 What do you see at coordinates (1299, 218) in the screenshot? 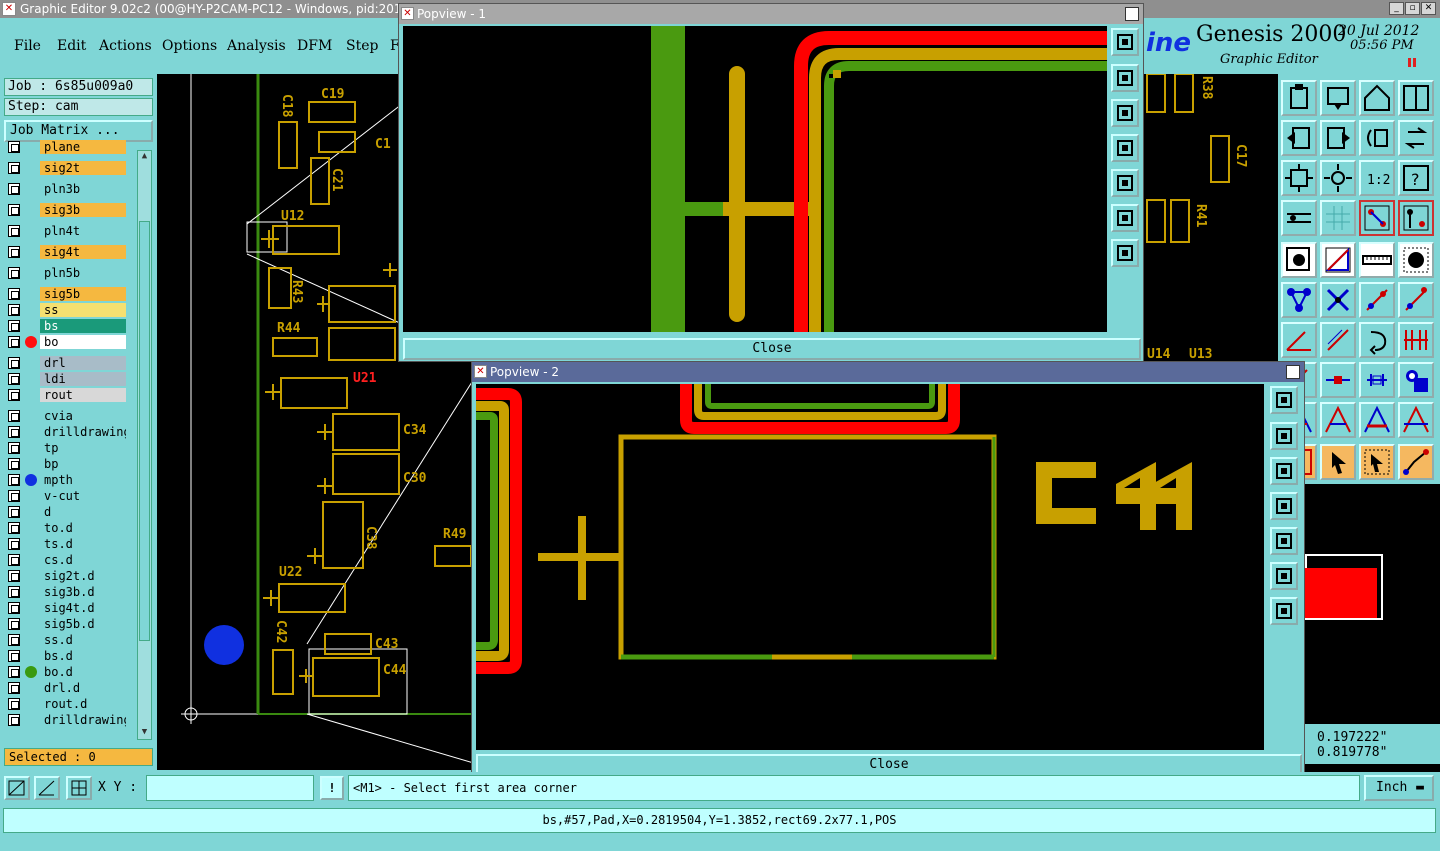
I see `ruler-icon` at bounding box center [1299, 218].